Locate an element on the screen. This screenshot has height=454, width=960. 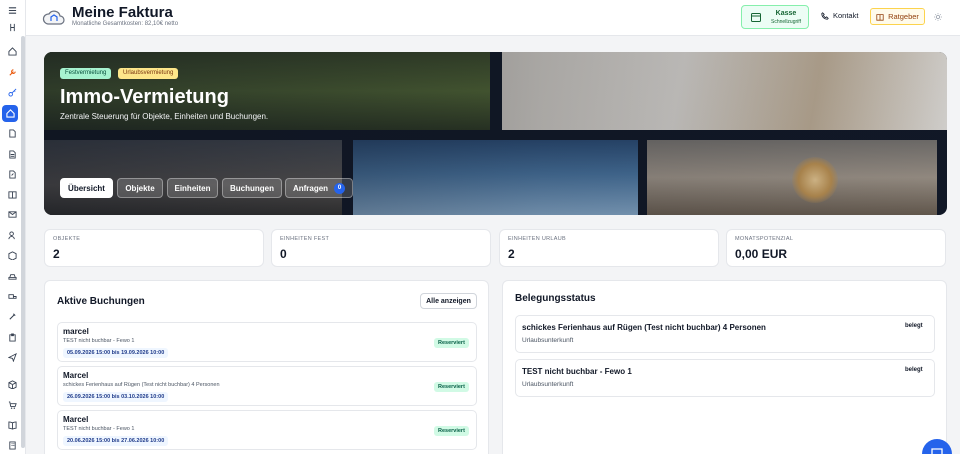
chat-icon is located at coordinates (937, 451).